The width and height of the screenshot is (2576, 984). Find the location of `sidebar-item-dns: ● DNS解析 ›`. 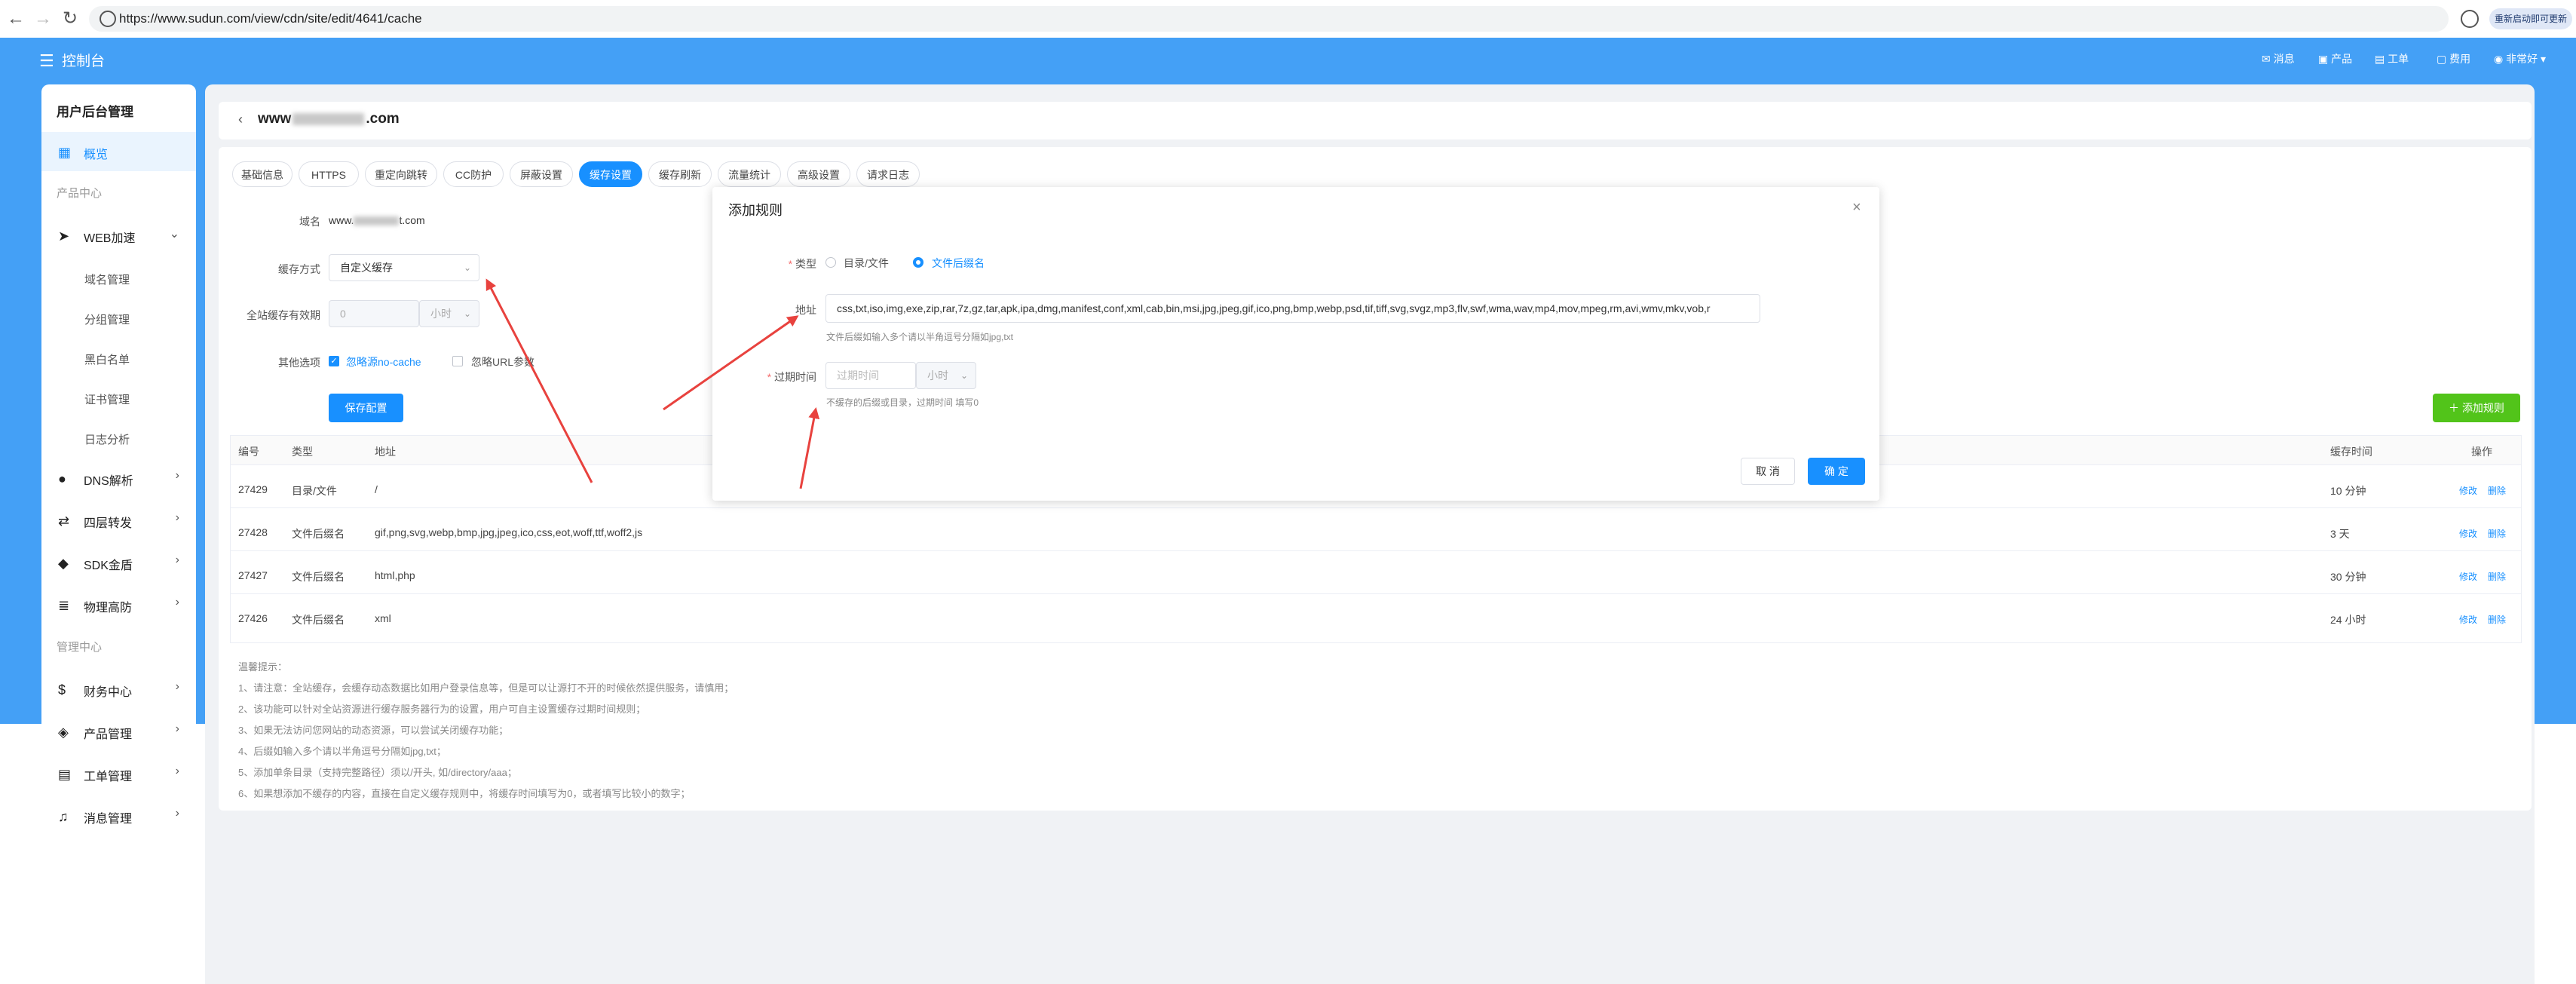

sidebar-item-dns: ● DNS解析 › is located at coordinates (118, 478).